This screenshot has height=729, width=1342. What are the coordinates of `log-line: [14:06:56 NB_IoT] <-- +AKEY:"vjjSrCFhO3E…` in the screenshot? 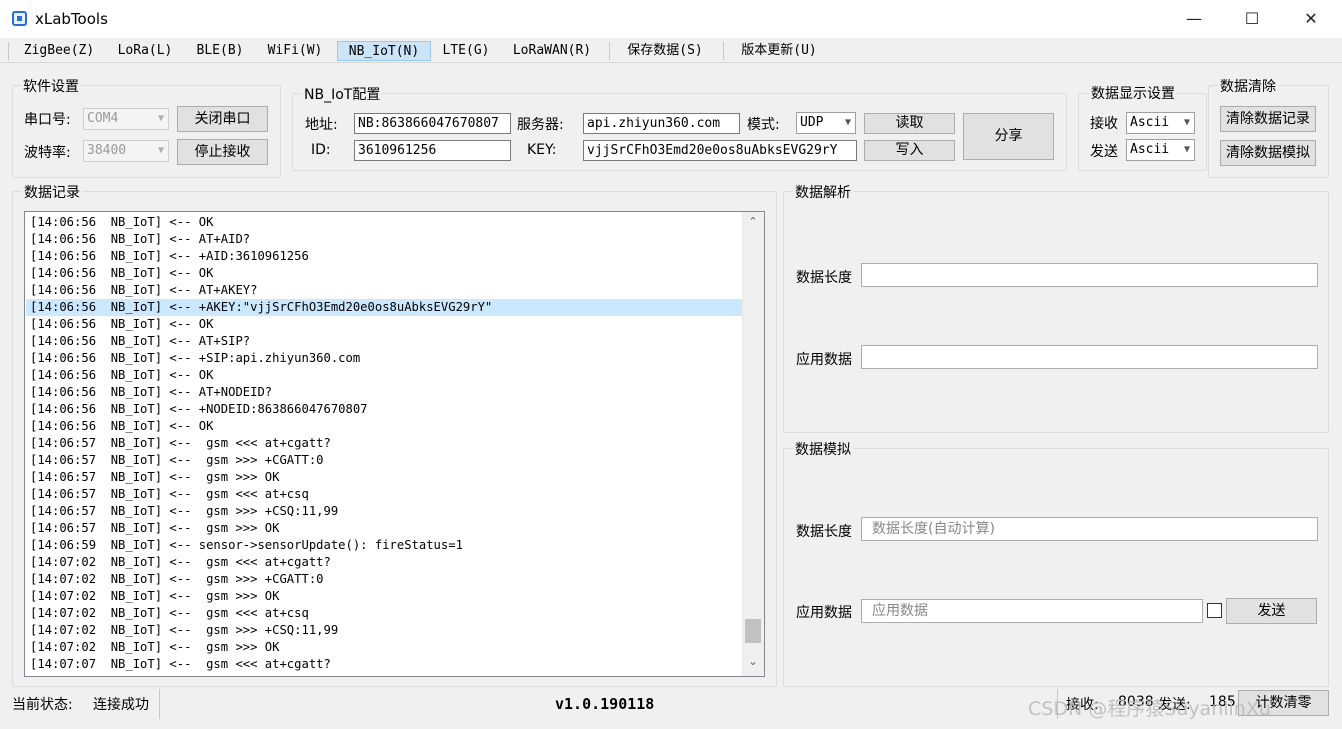 It's located at (384, 307).